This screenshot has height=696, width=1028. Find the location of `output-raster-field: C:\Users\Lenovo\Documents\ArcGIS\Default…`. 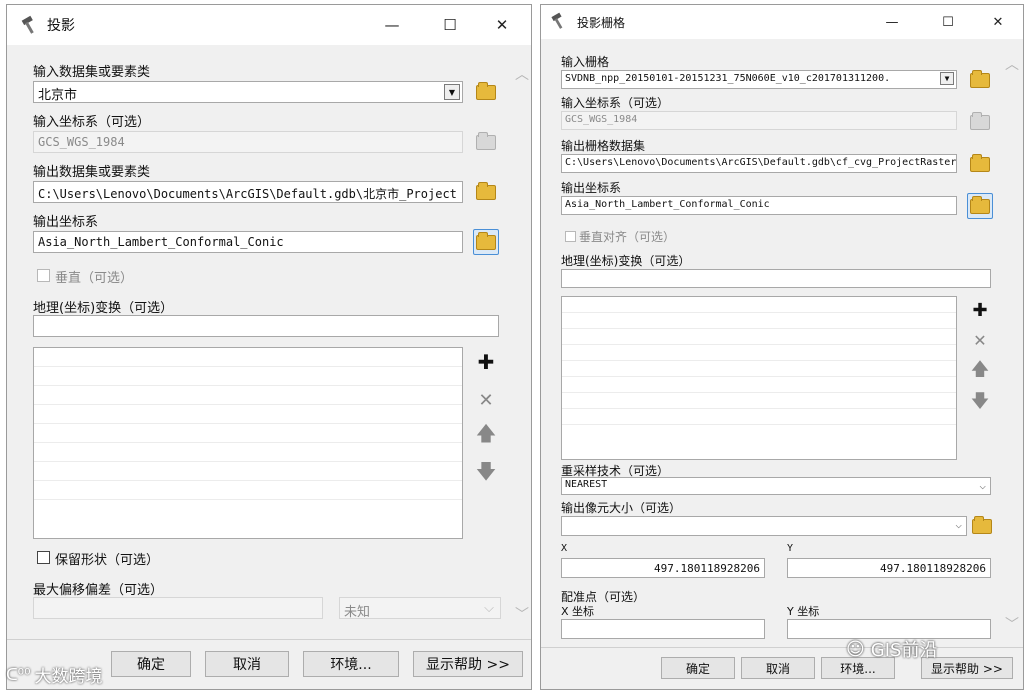

output-raster-field: C:\Users\Lenovo\Documents\ArcGIS\Default… is located at coordinates (759, 163).